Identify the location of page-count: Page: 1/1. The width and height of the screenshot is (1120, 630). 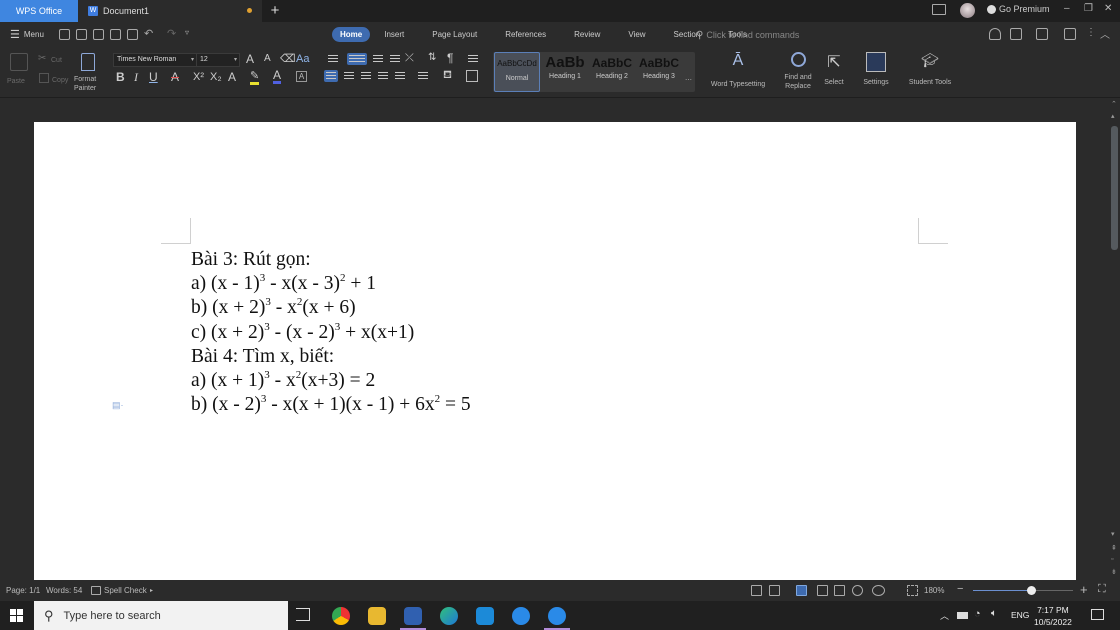
(23, 590).